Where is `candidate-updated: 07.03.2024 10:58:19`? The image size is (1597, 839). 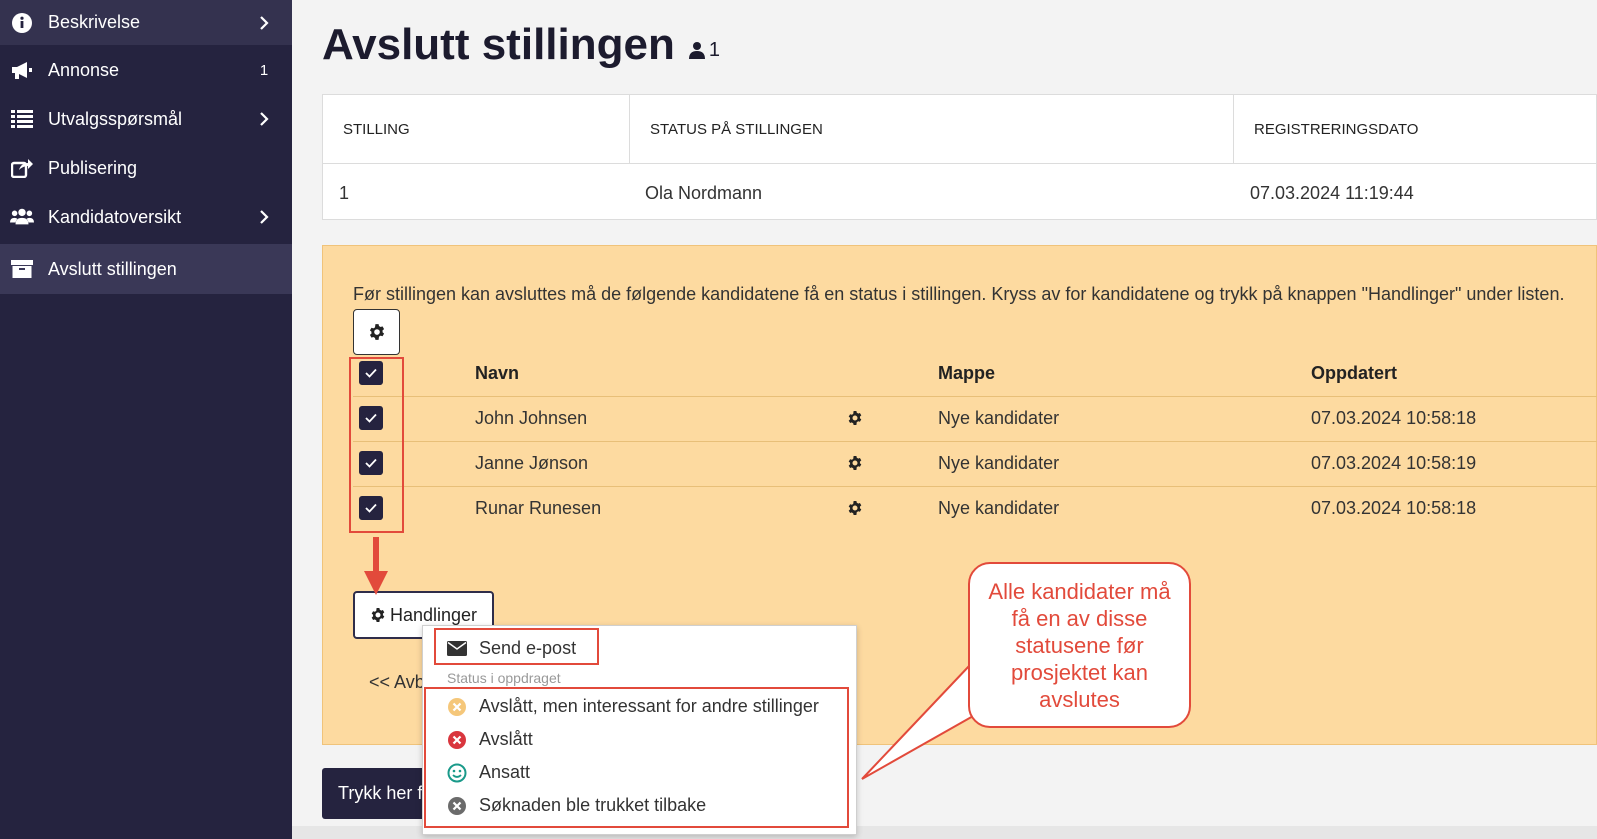
candidate-updated: 07.03.2024 10:58:19 is located at coordinates (1394, 463).